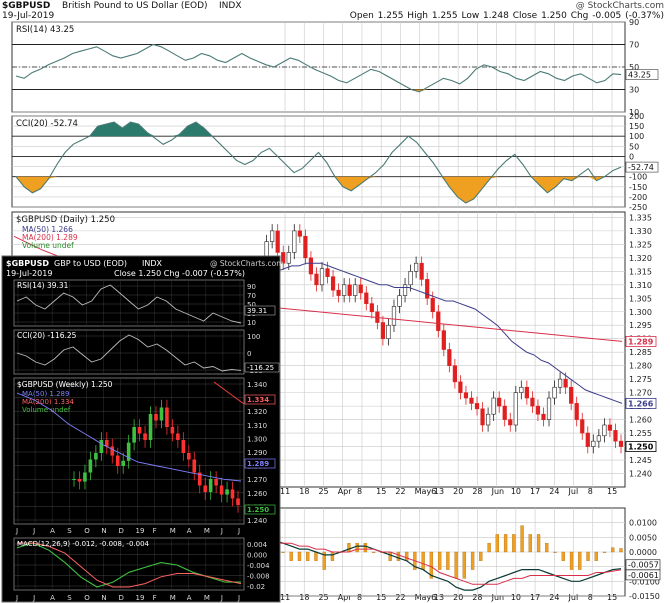 The image size is (670, 603). I want to click on inset-price-marker: 1.334, so click(258, 400).